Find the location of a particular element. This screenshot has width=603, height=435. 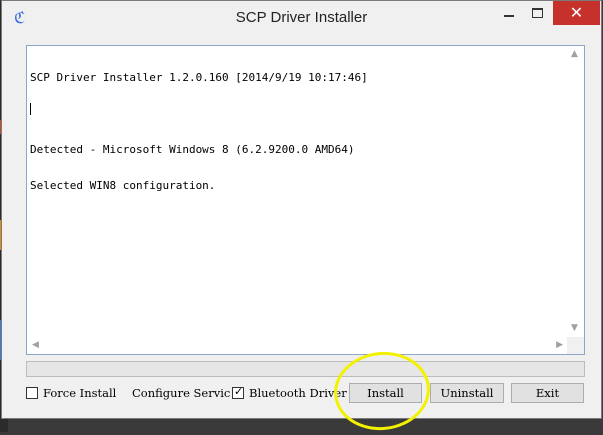

configure-service-label: Configure Servic is located at coordinates (181, 393).